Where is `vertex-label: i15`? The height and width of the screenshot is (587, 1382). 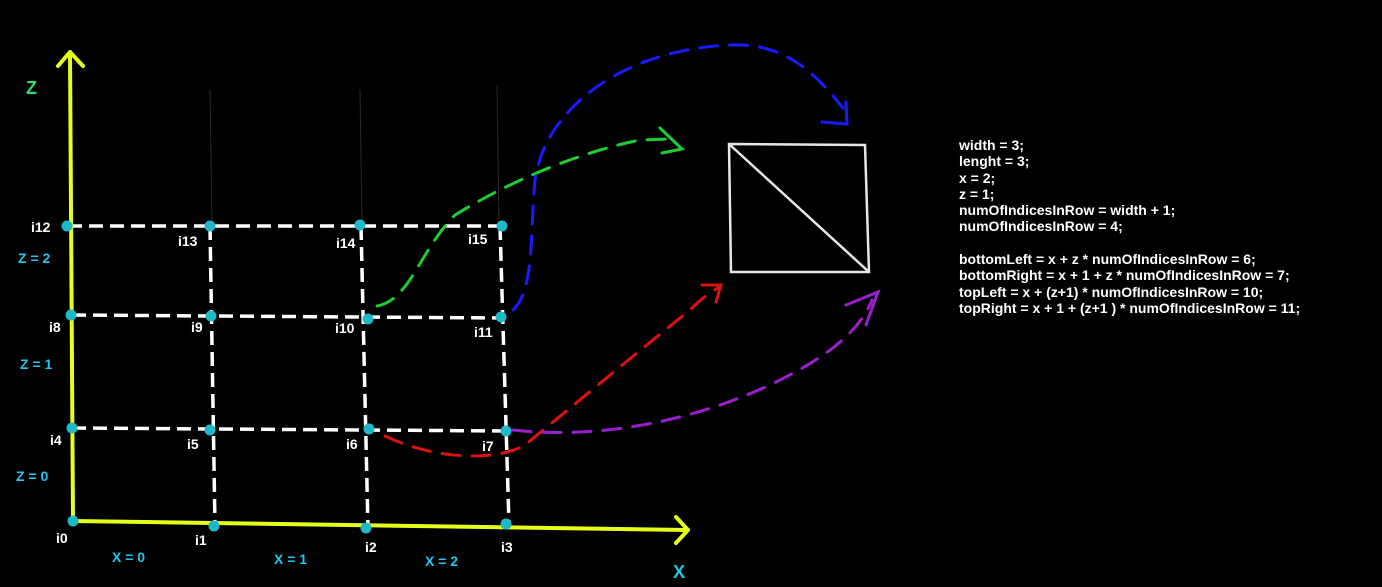 vertex-label: i15 is located at coordinates (478, 239).